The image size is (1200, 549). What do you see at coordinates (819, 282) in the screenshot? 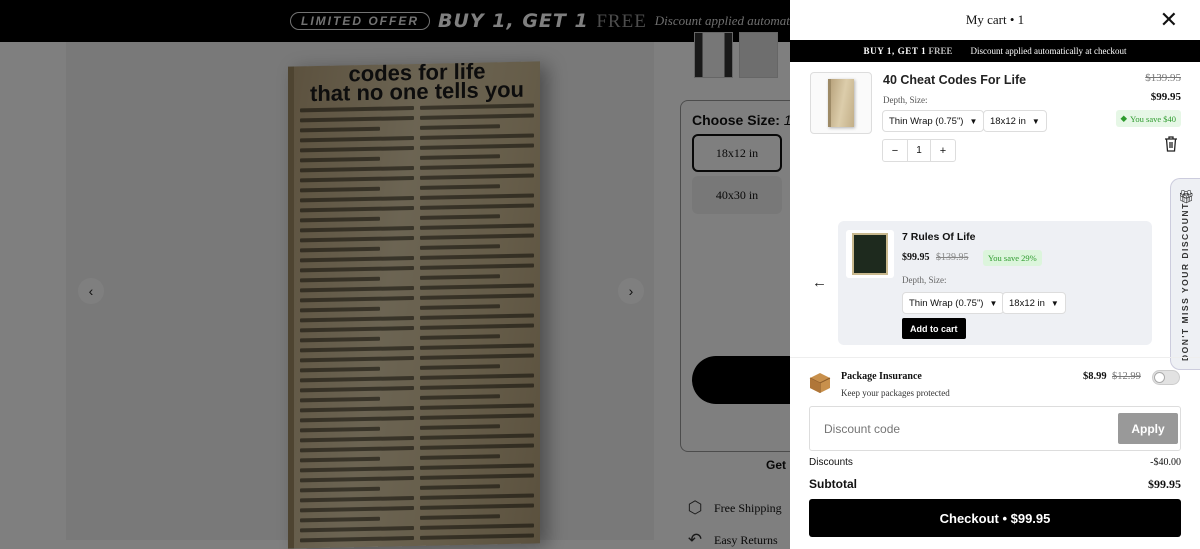
I see `upsell-prev-icon: ←` at bounding box center [819, 282].